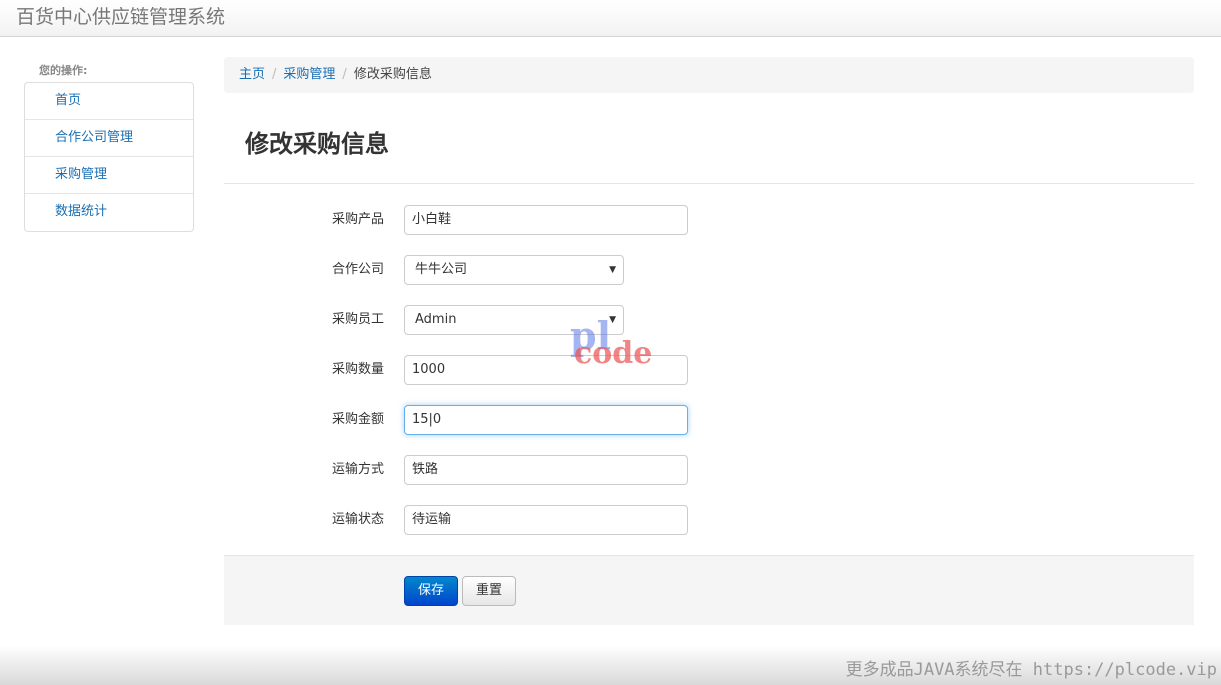  I want to click on sidebar-header: 您的操作:, so click(63, 70).